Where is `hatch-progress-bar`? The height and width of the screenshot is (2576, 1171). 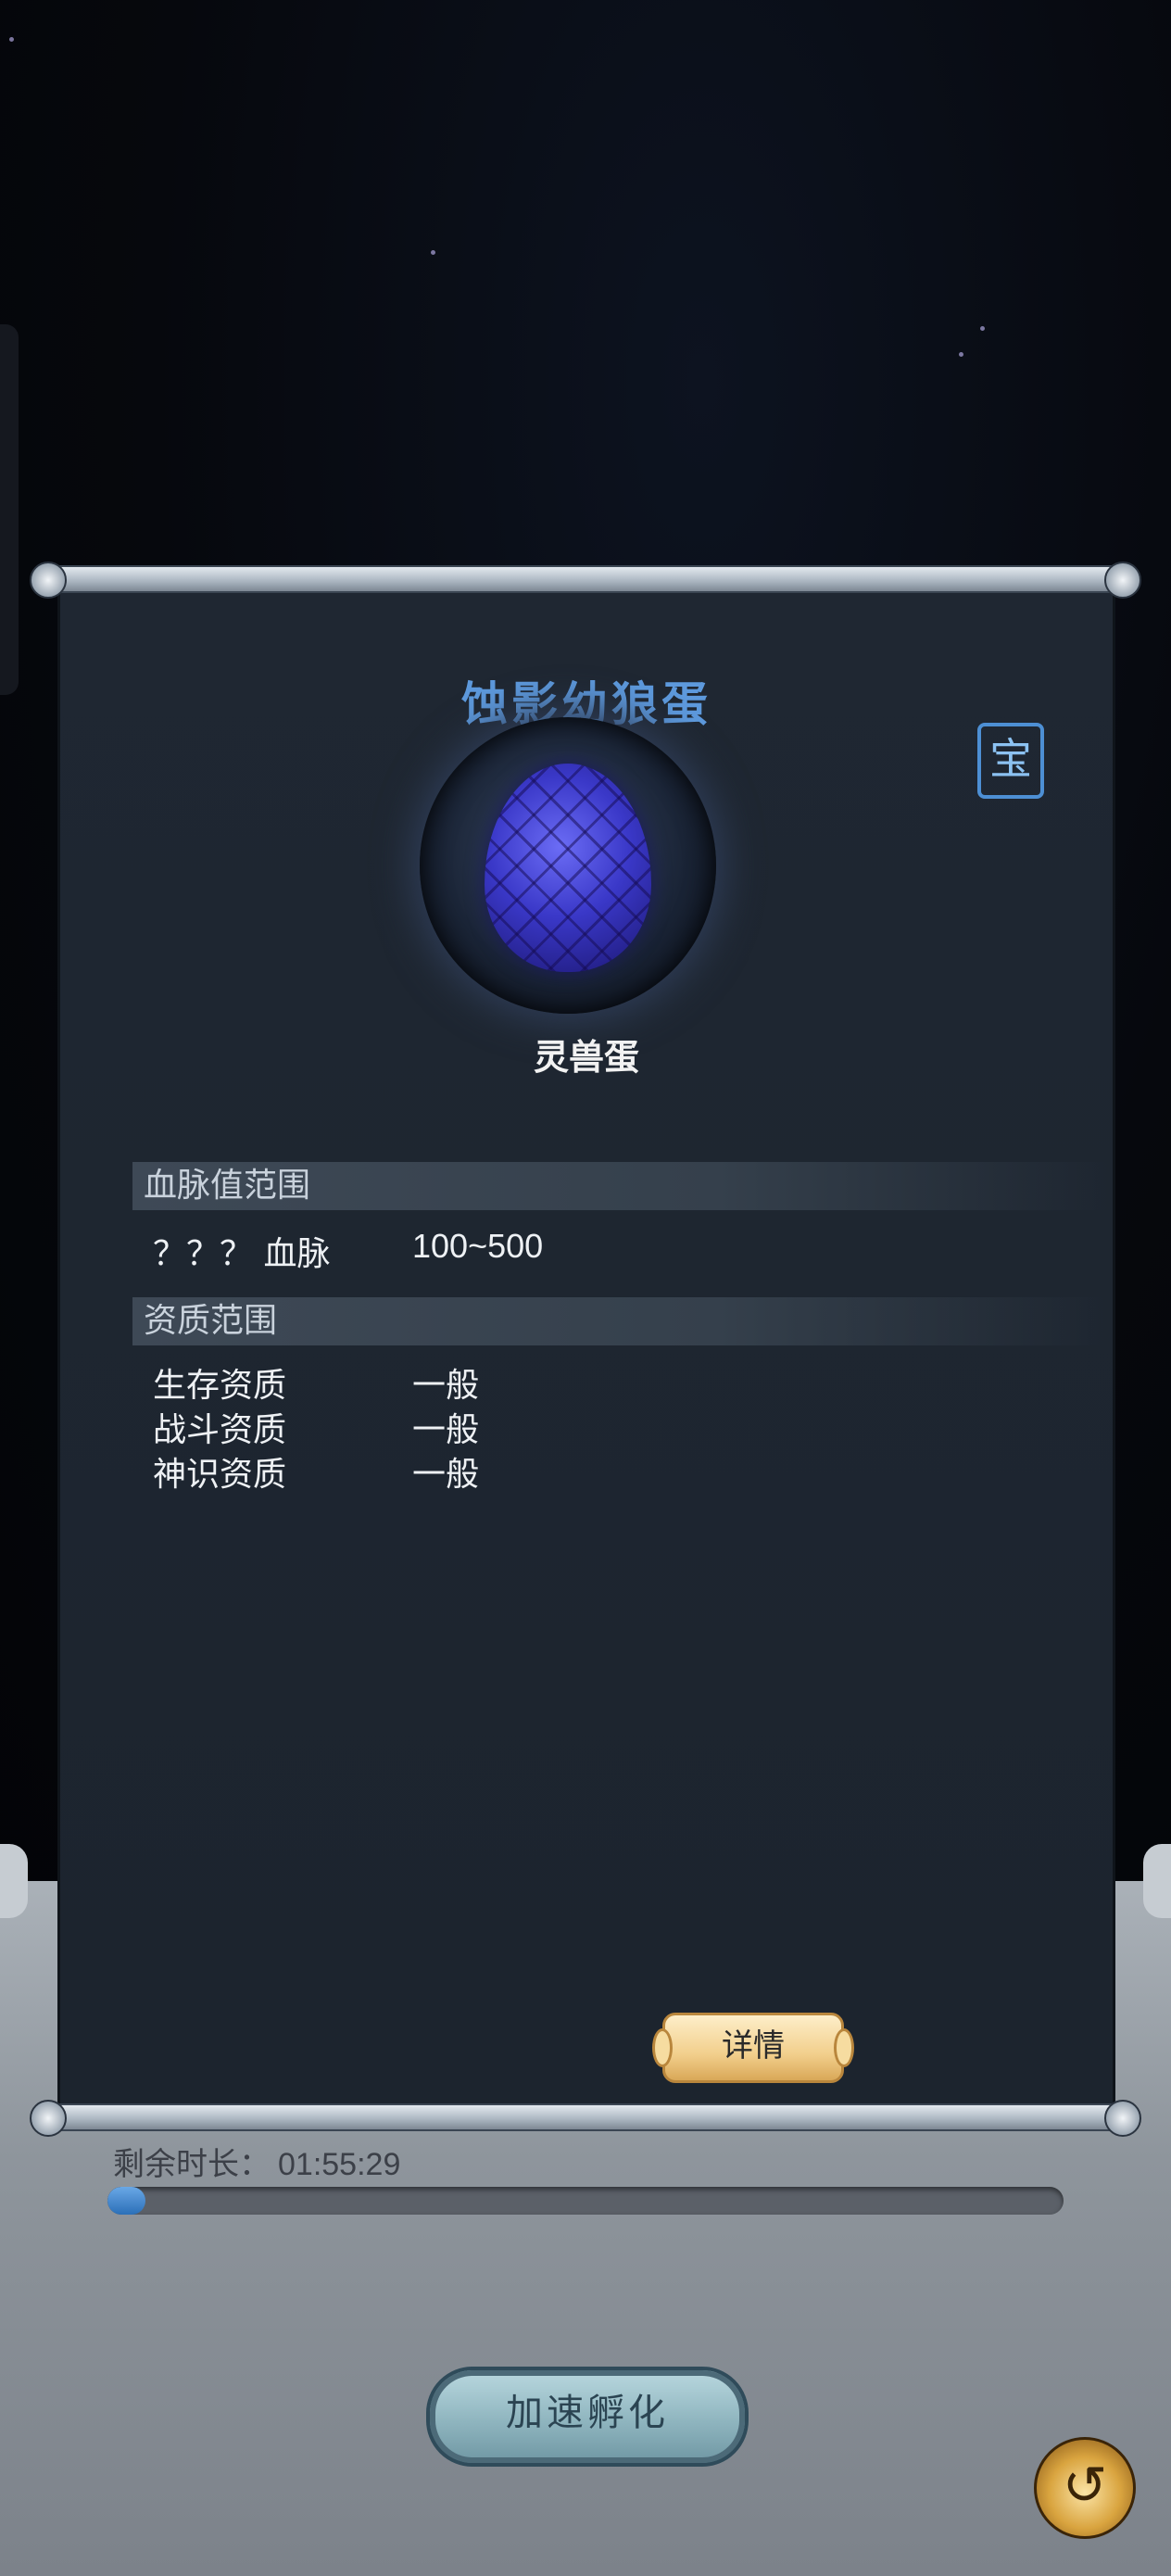
hatch-progress-bar is located at coordinates (585, 2201).